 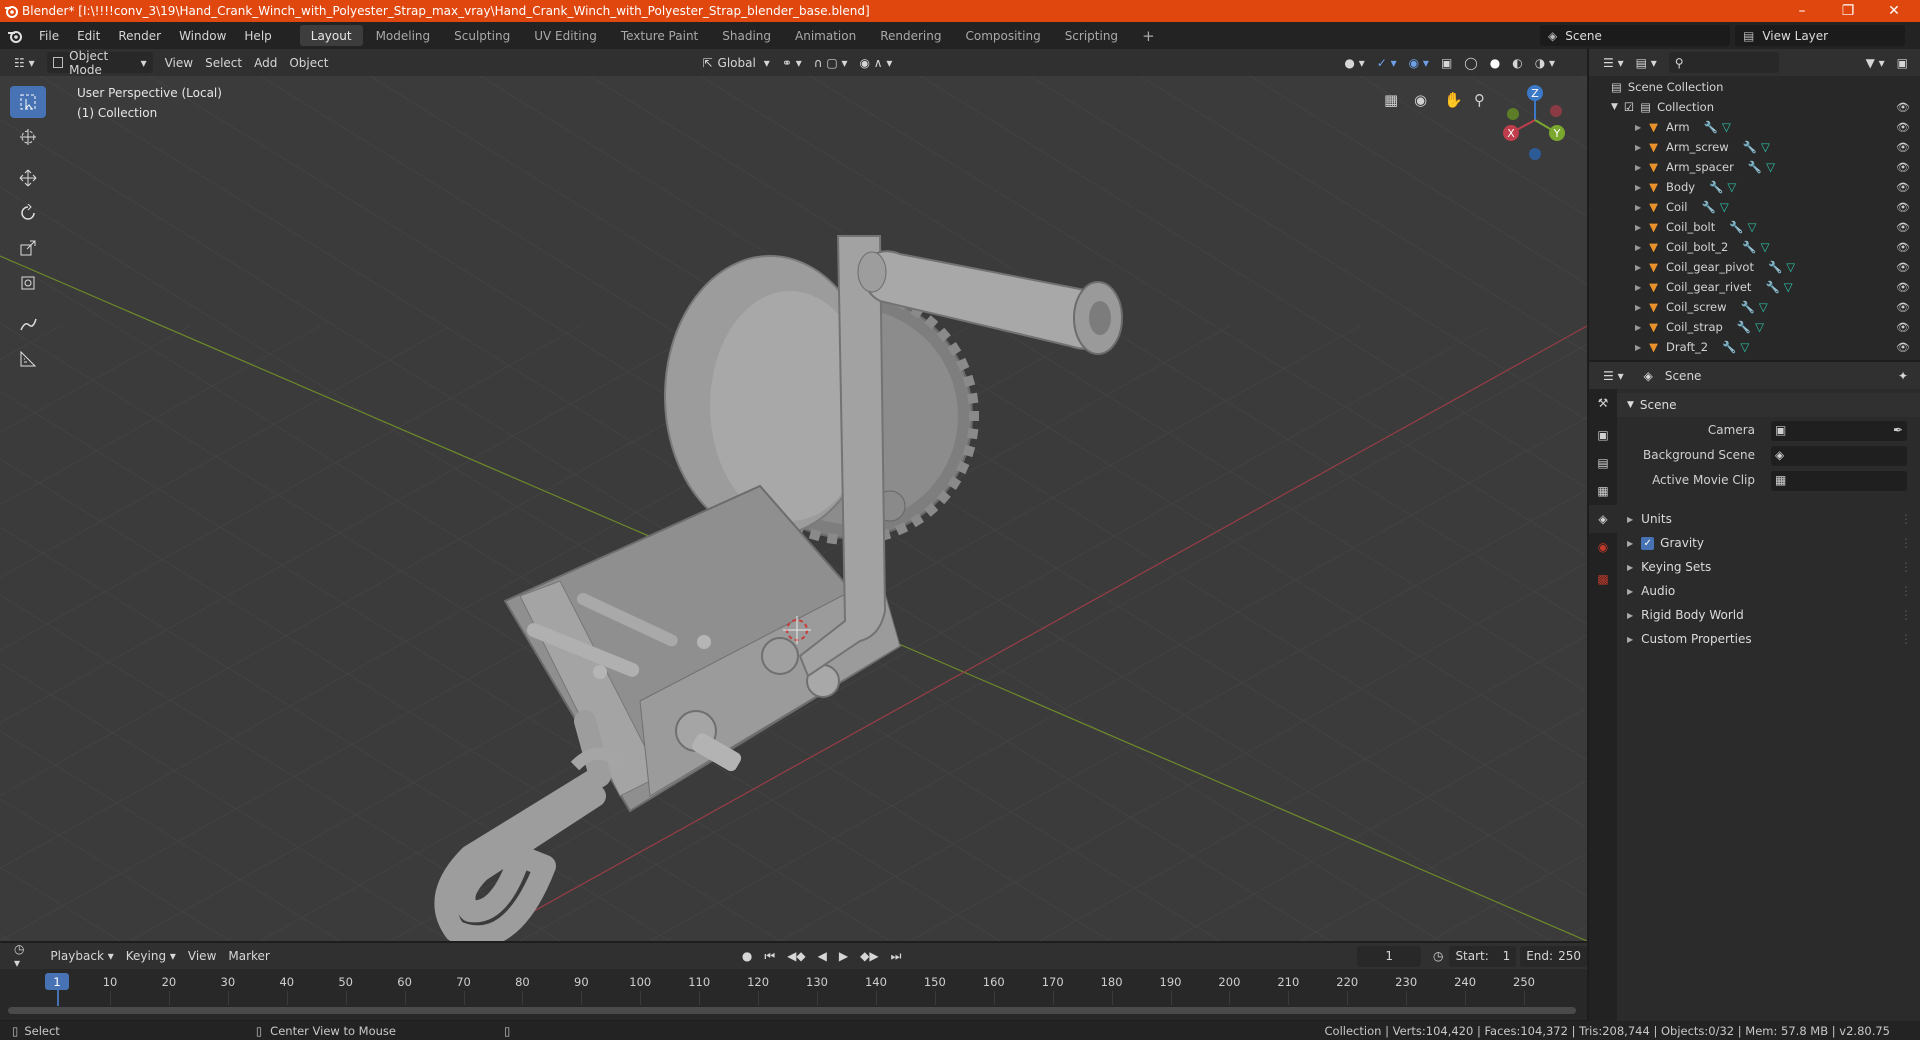 What do you see at coordinates (248, 956) in the screenshot?
I see `menu-marker: Marker` at bounding box center [248, 956].